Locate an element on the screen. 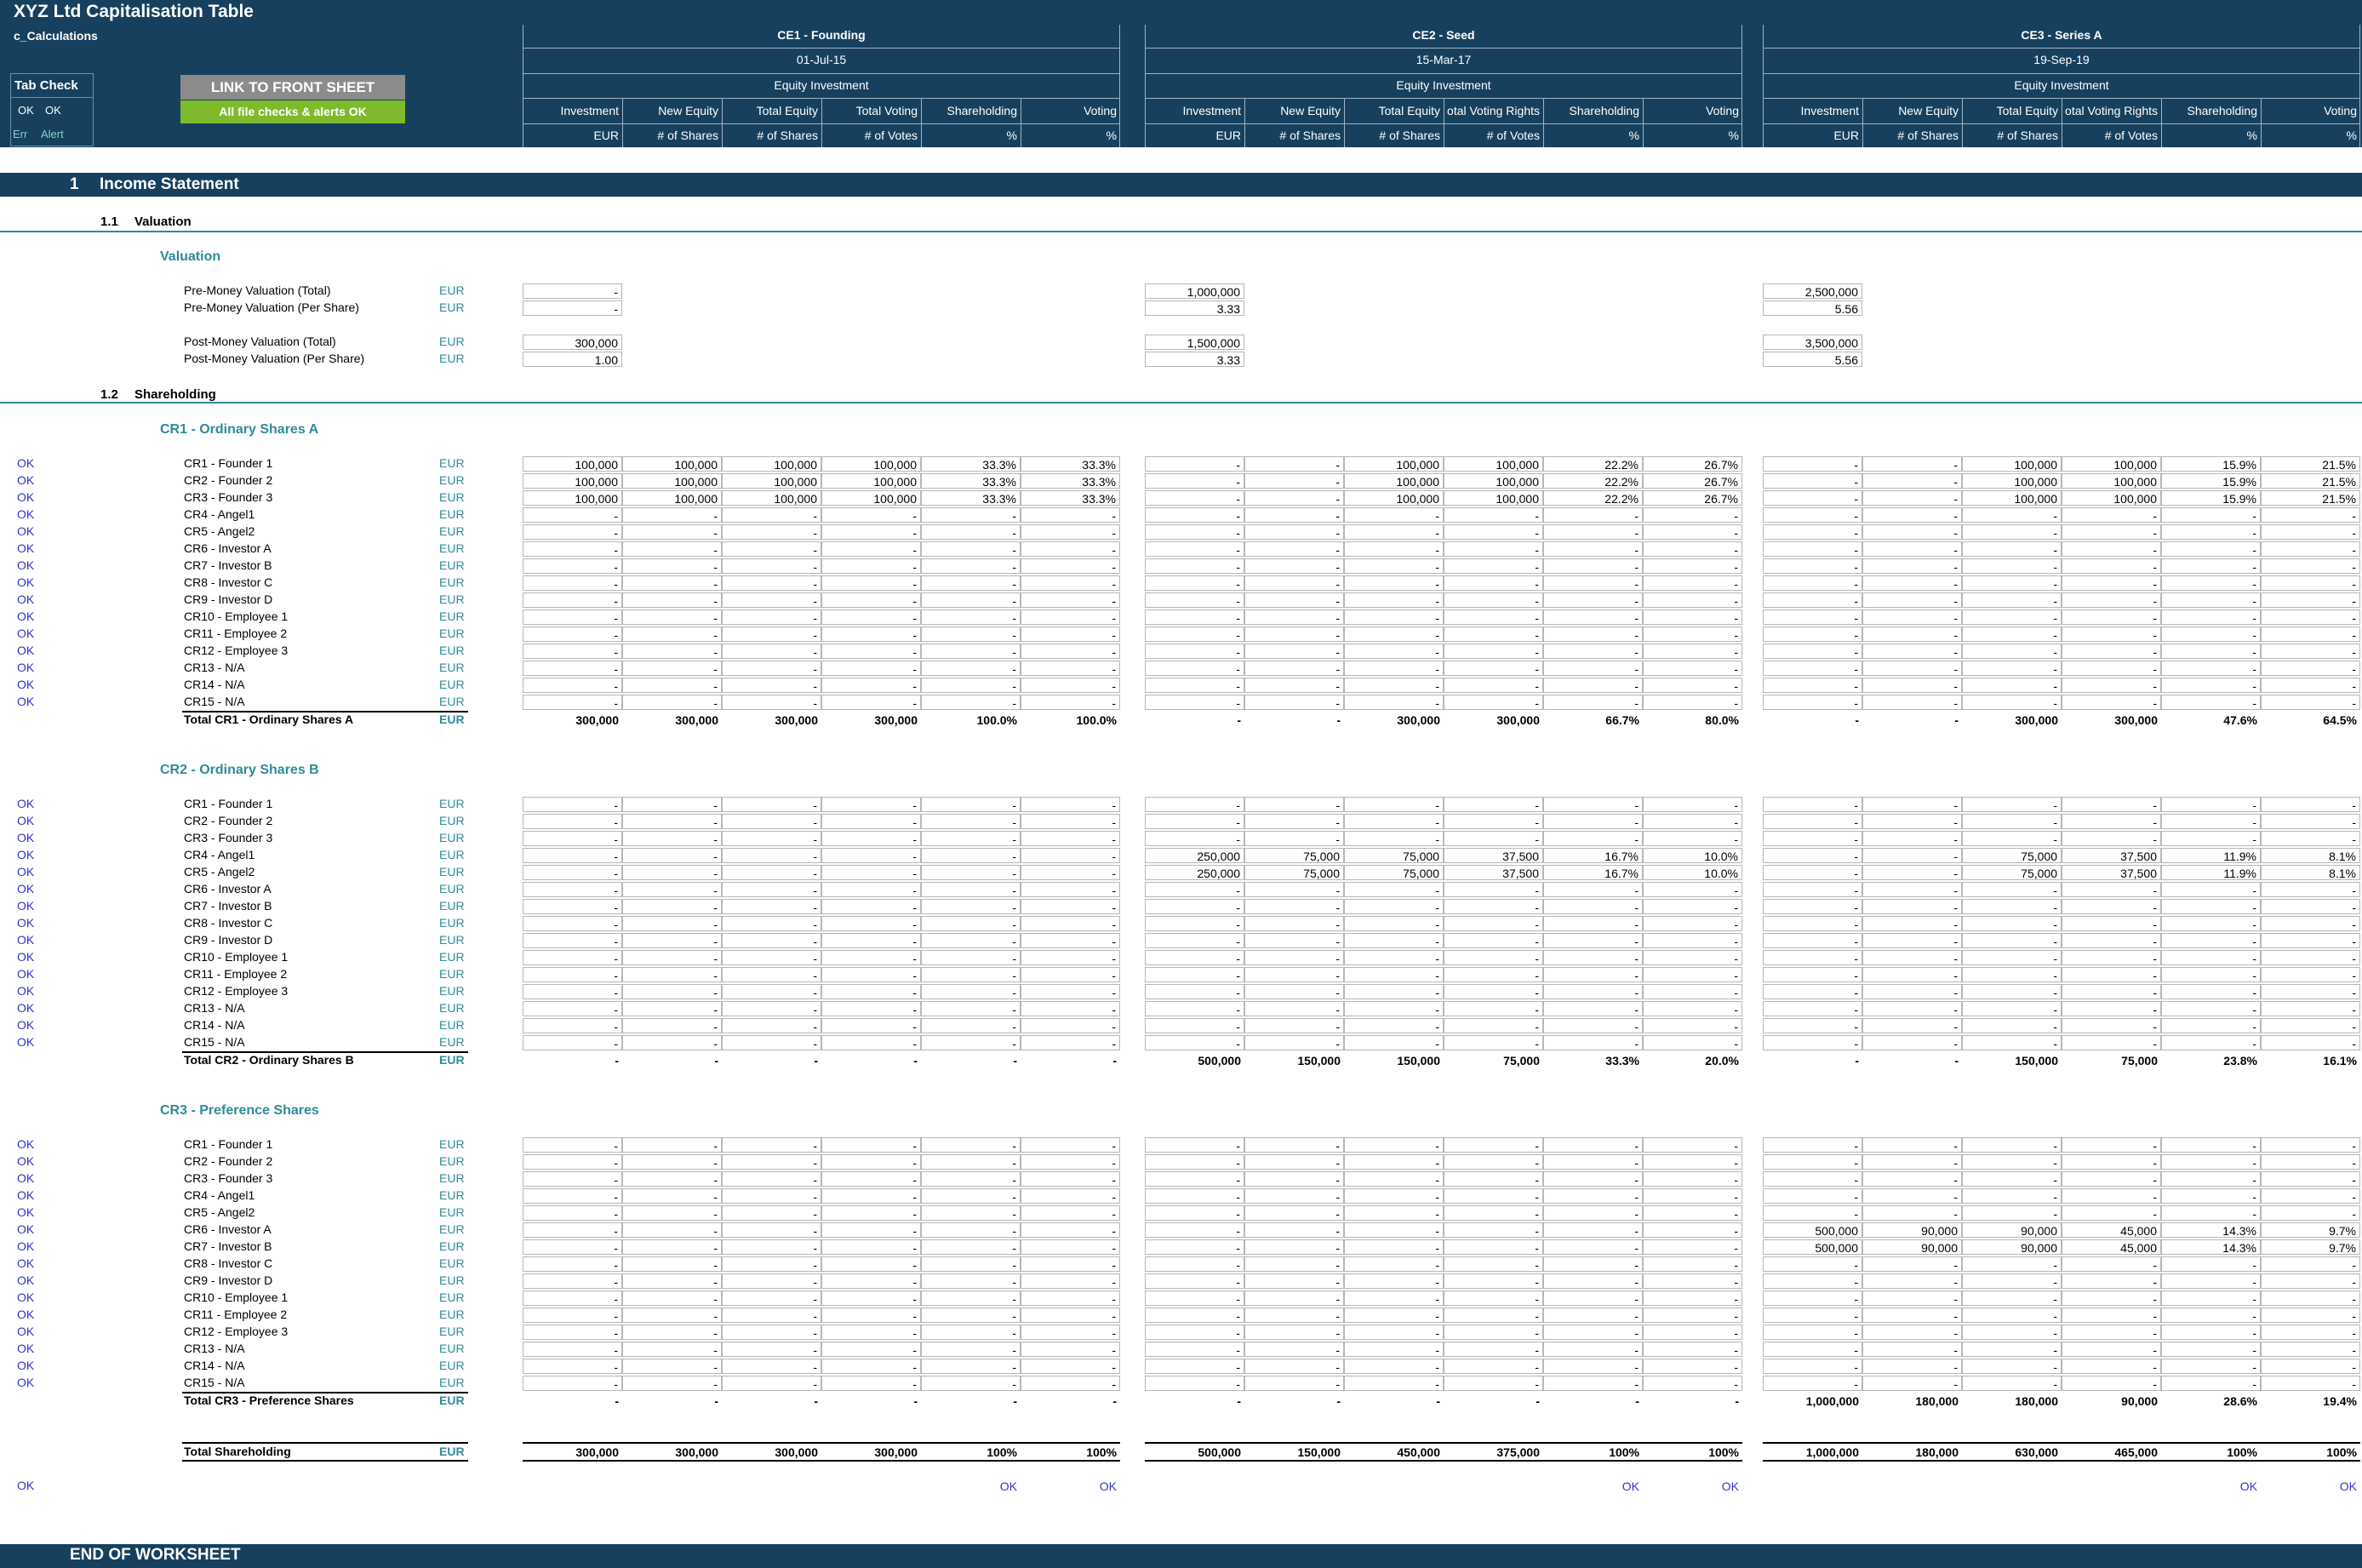  footer-bar is located at coordinates (1181, 1556).